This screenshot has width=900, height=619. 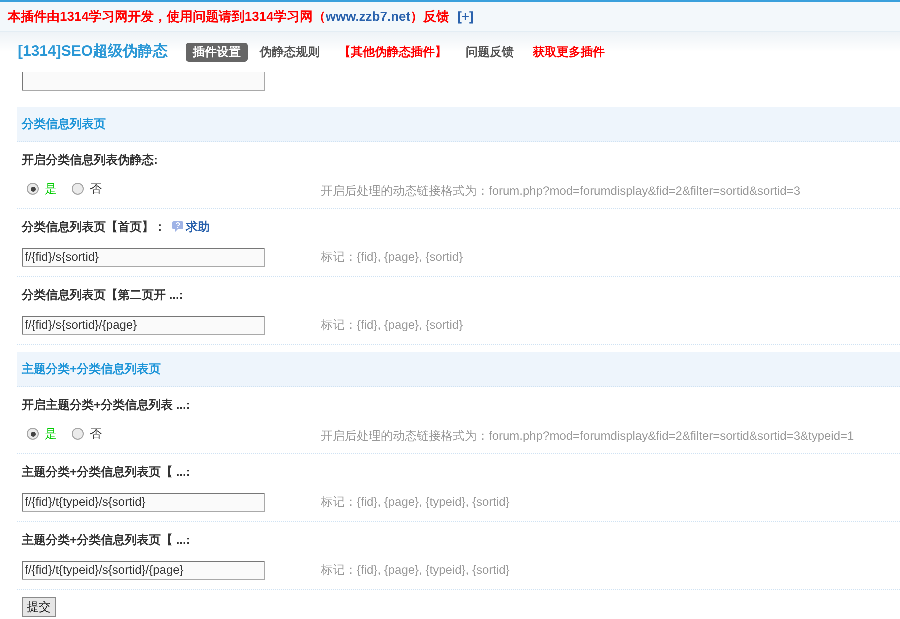 What do you see at coordinates (103, 295) in the screenshot?
I see `field-label: 分类信息列表页【第二页开 ...:` at bounding box center [103, 295].